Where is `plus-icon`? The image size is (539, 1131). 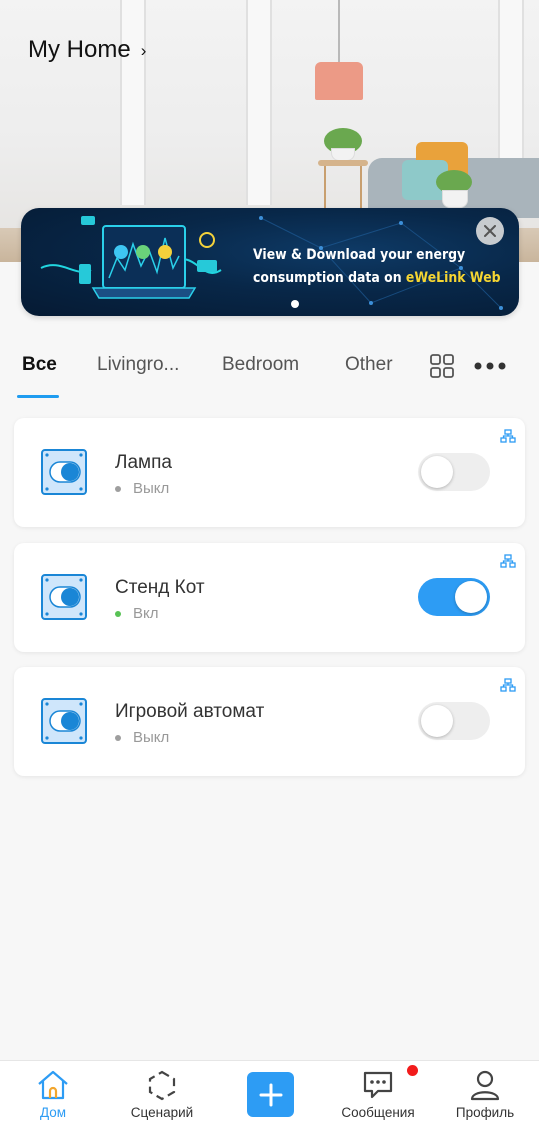 plus-icon is located at coordinates (270, 1094).